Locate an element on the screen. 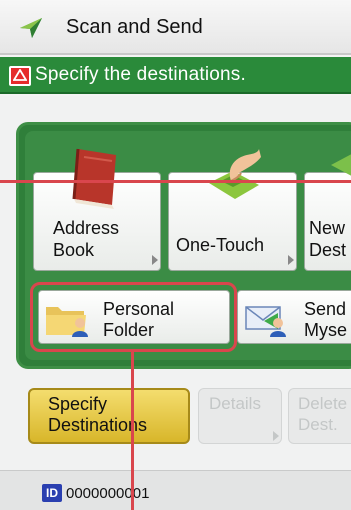 Image resolution: width=351 pixels, height=510 pixels. send-myself-icon is located at coordinates (266, 320).